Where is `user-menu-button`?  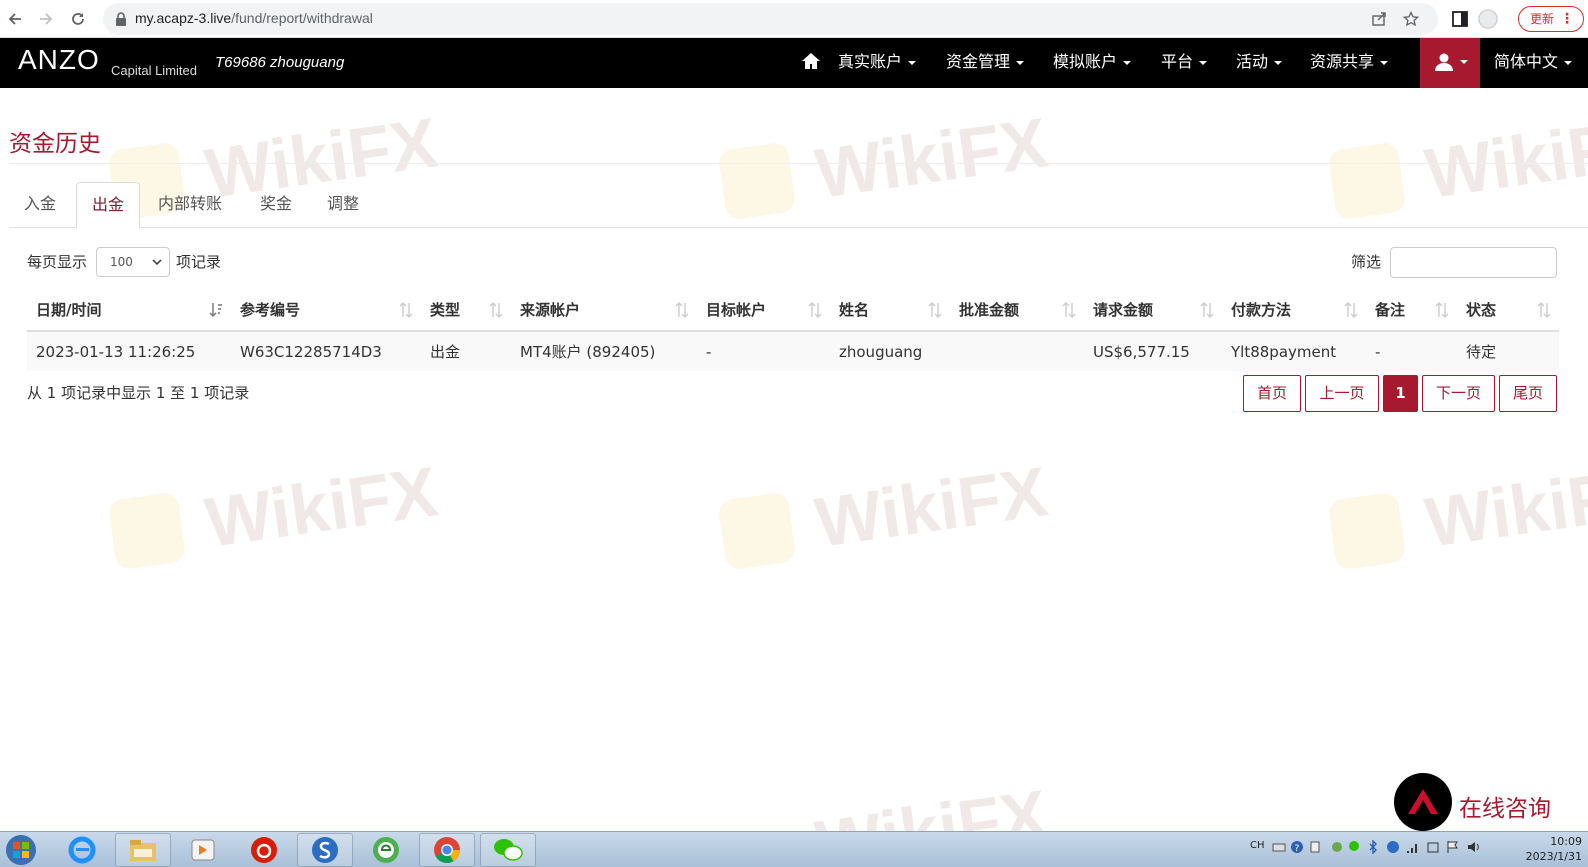
user-menu-button is located at coordinates (1450, 63).